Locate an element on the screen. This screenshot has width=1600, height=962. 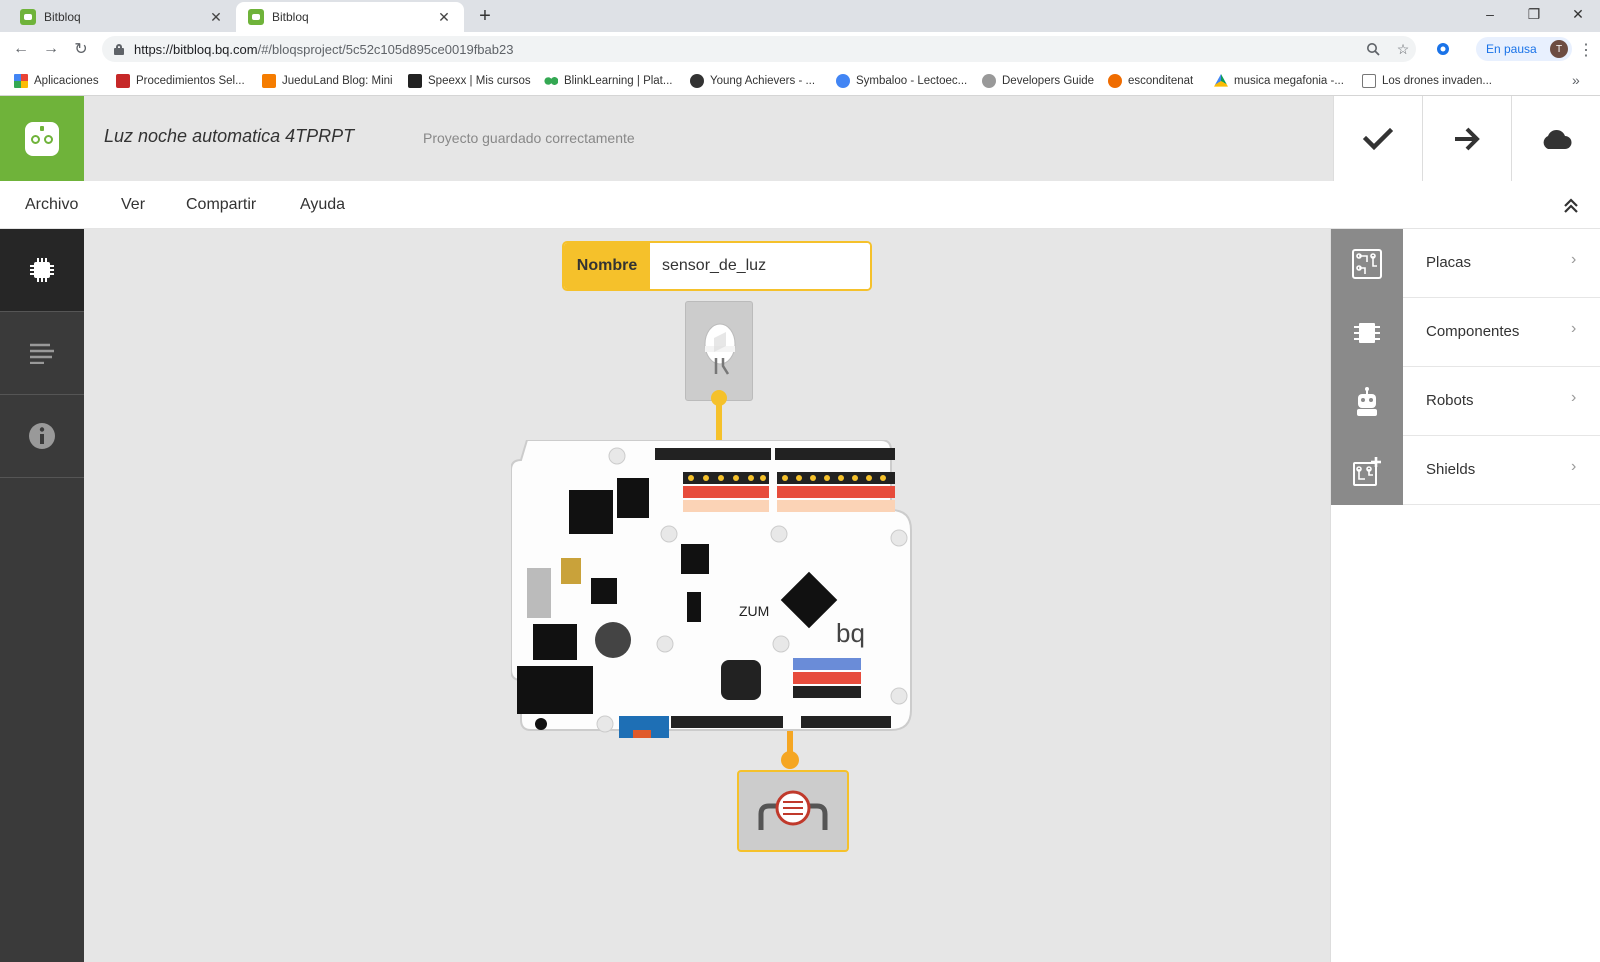
extension-icon is located at coordinates (1443, 49).